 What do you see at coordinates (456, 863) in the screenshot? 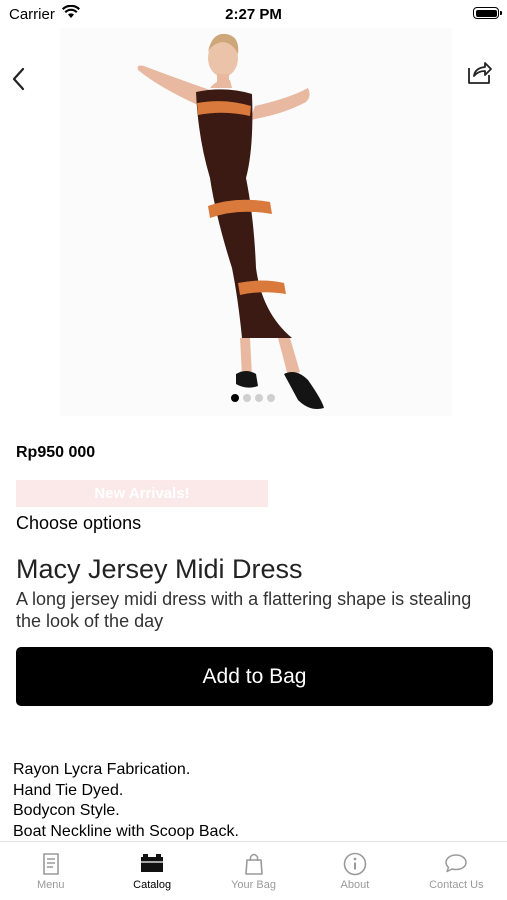
I see `chat-icon` at bounding box center [456, 863].